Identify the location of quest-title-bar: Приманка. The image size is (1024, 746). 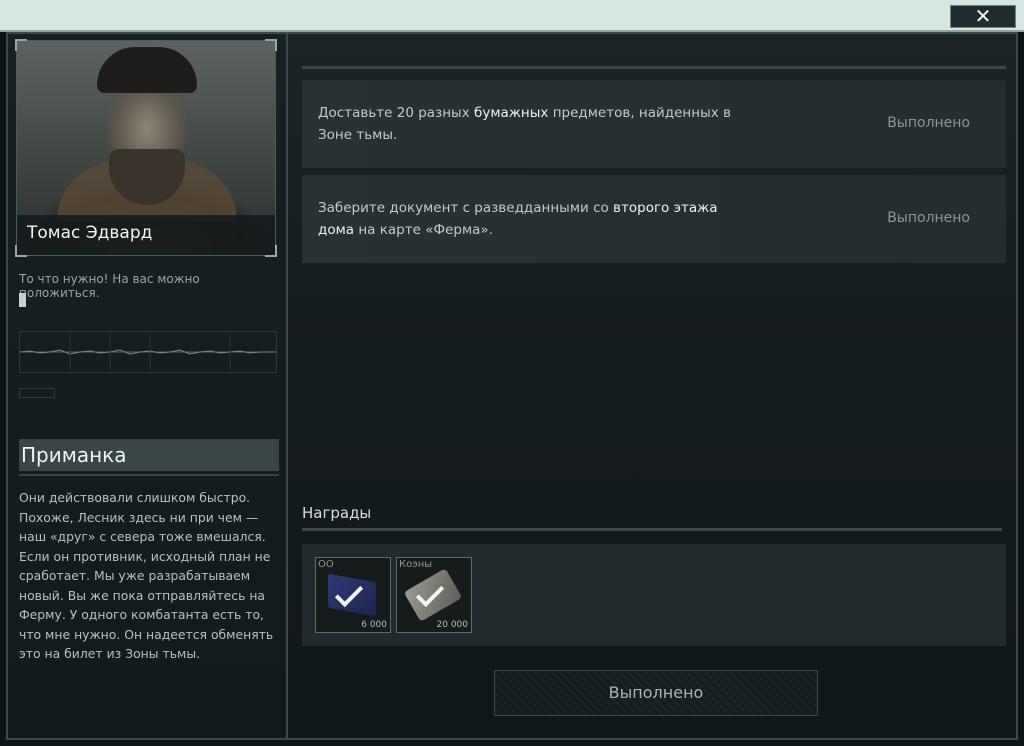
(149, 455).